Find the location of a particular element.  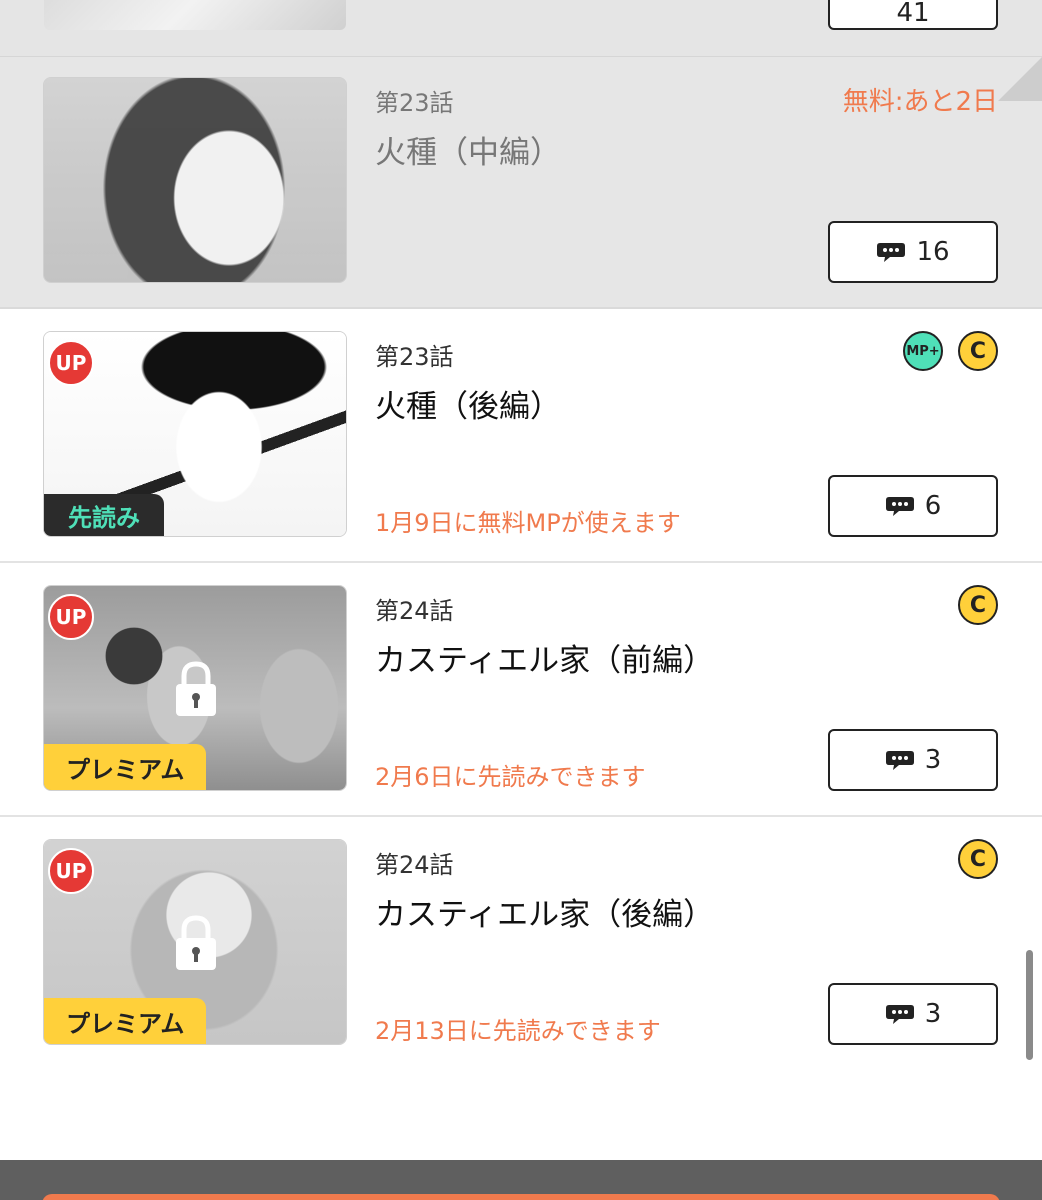

episode-thumbnail: UP 先読み is located at coordinates (195, 434).